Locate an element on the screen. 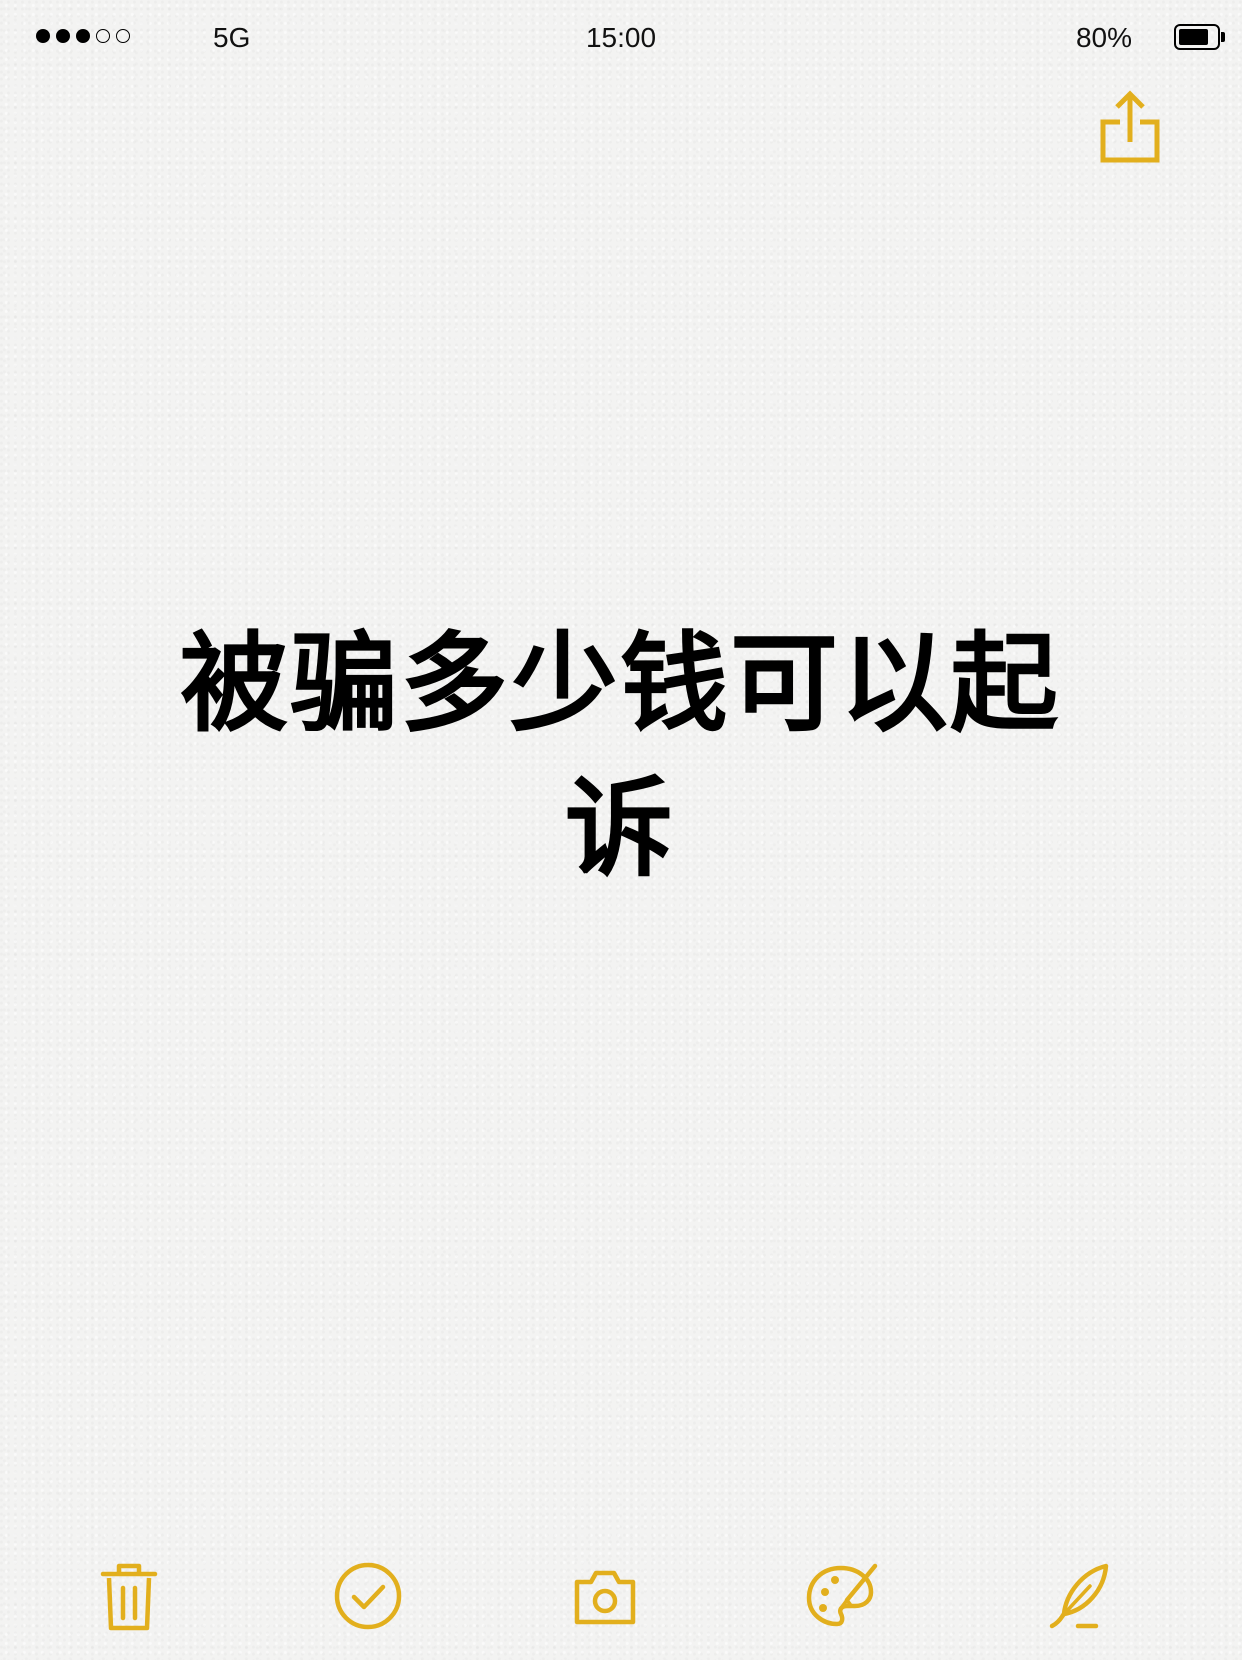 Image resolution: width=1242 pixels, height=1660 pixels. battery-icon is located at coordinates (1197, 37).